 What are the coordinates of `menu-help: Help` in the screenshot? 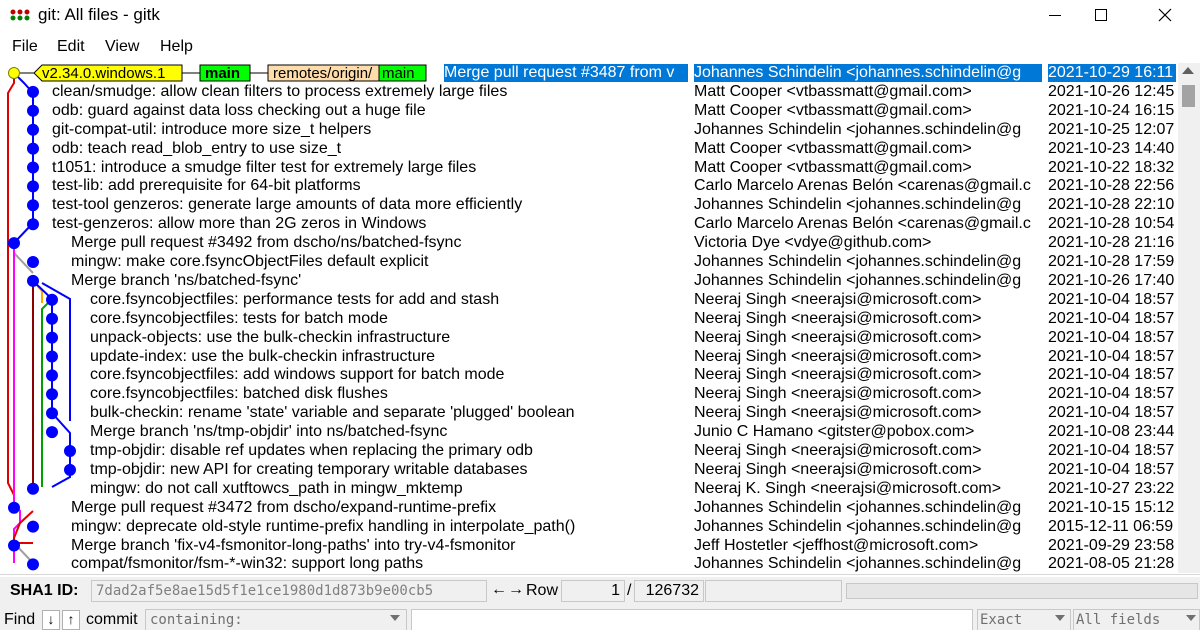 It's located at (176, 47).